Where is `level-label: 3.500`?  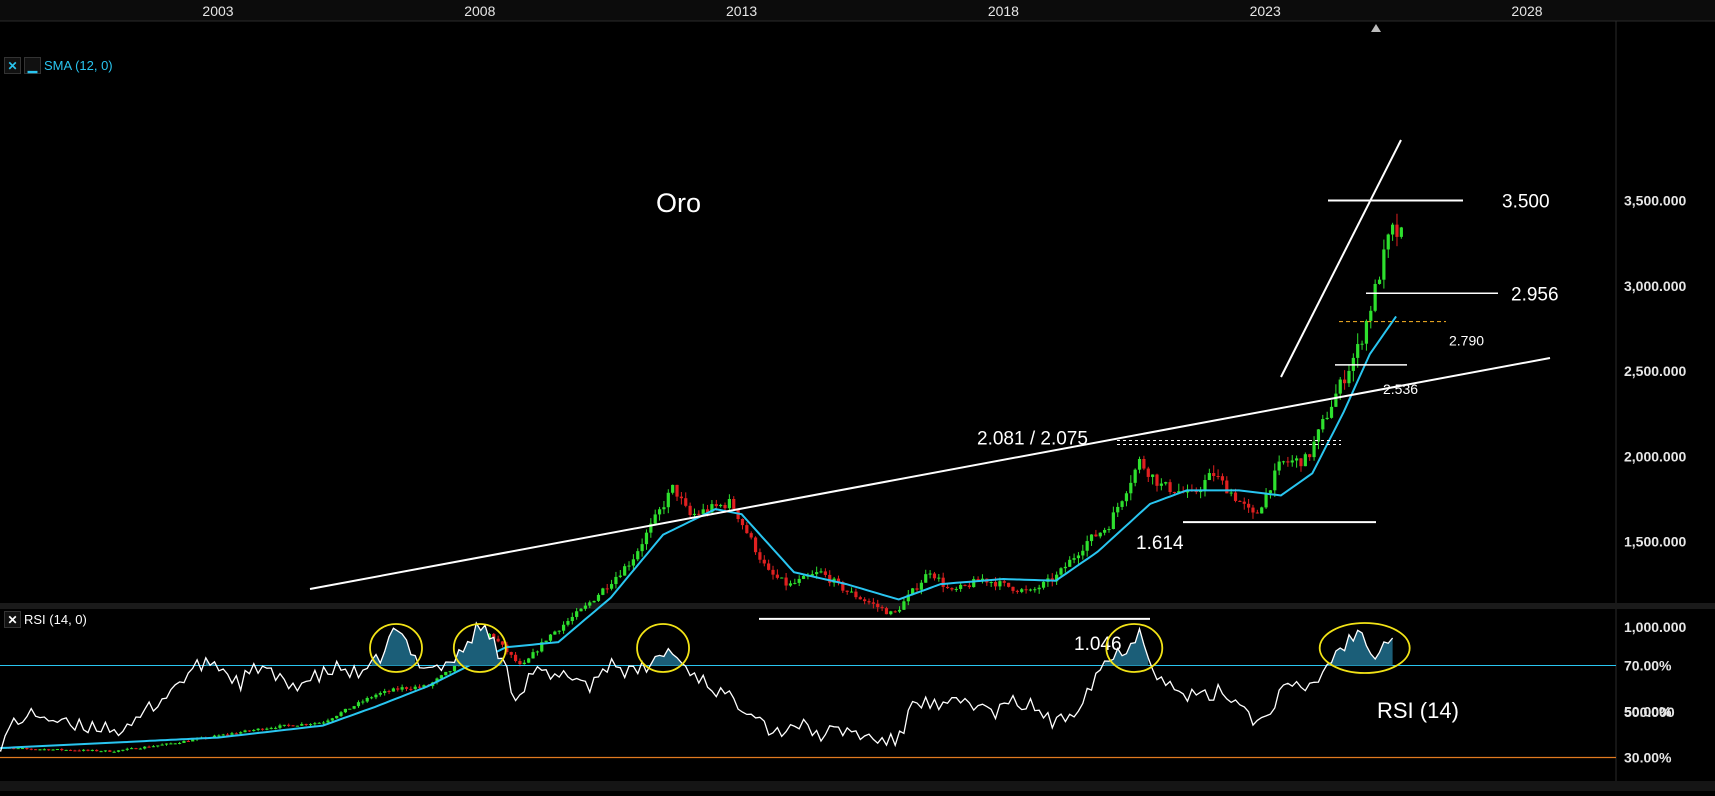 level-label: 3.500 is located at coordinates (1526, 202).